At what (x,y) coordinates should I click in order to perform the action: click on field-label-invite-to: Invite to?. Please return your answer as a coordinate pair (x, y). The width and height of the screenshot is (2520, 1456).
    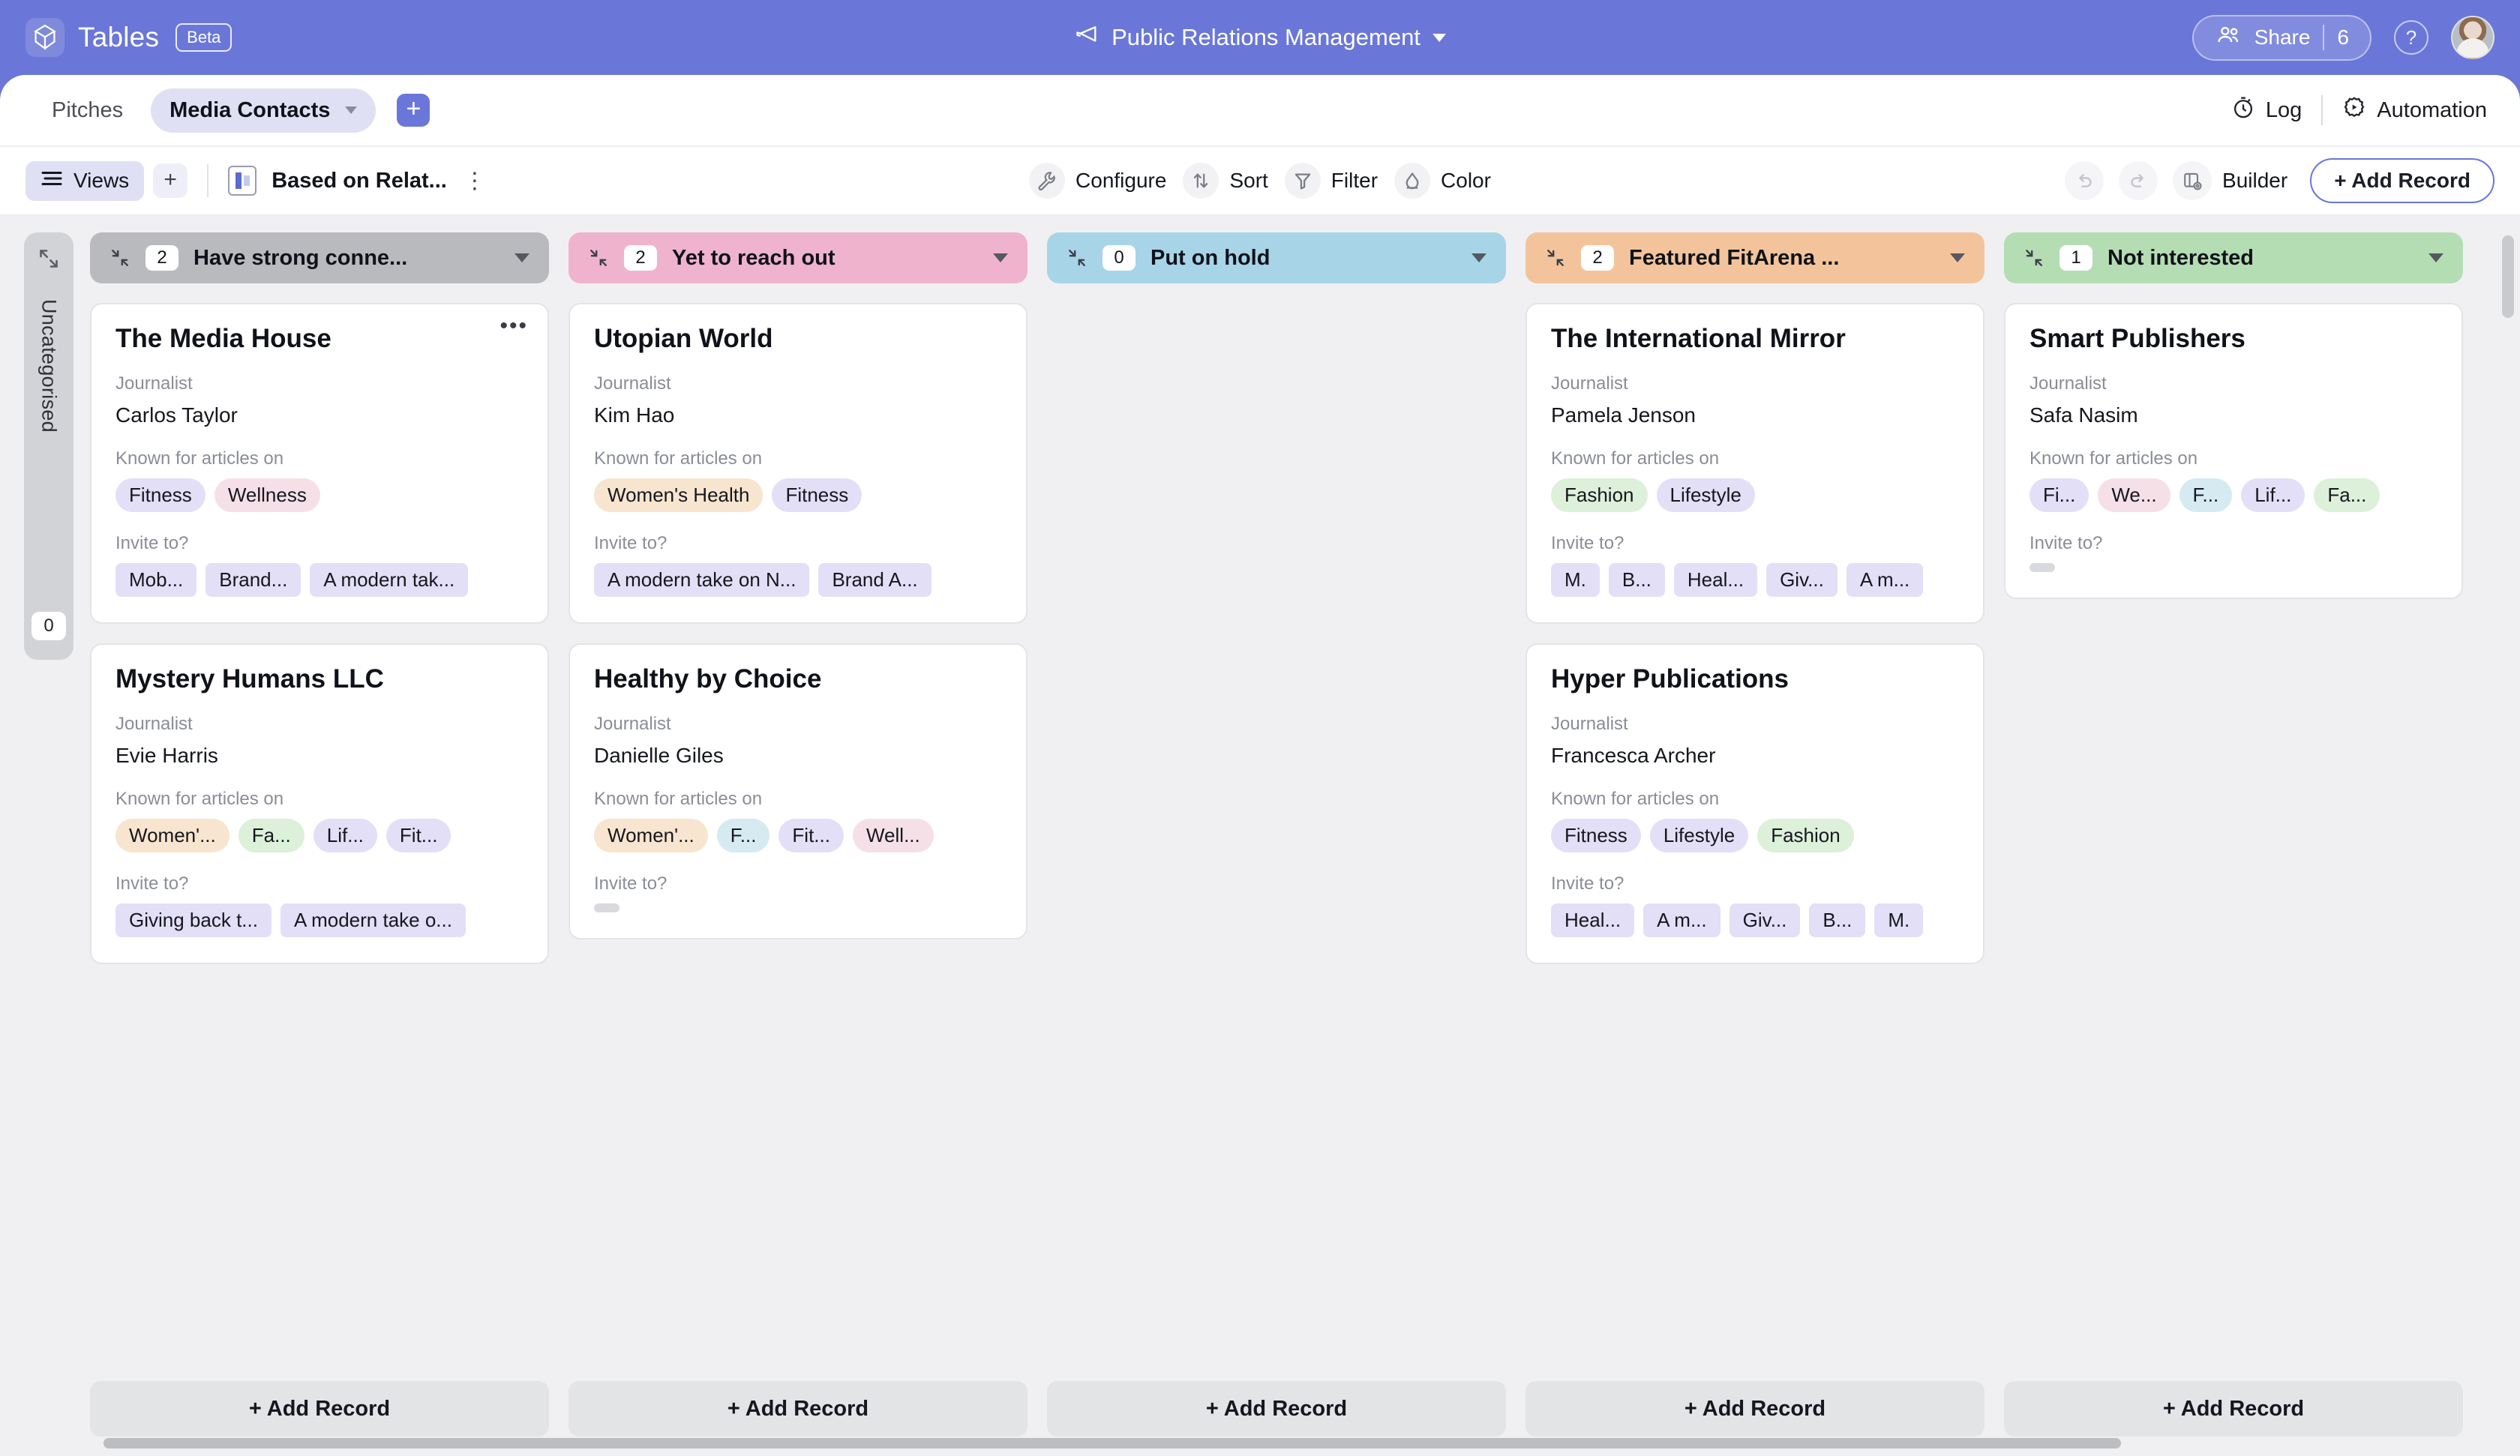
    Looking at the image, I should click on (152, 883).